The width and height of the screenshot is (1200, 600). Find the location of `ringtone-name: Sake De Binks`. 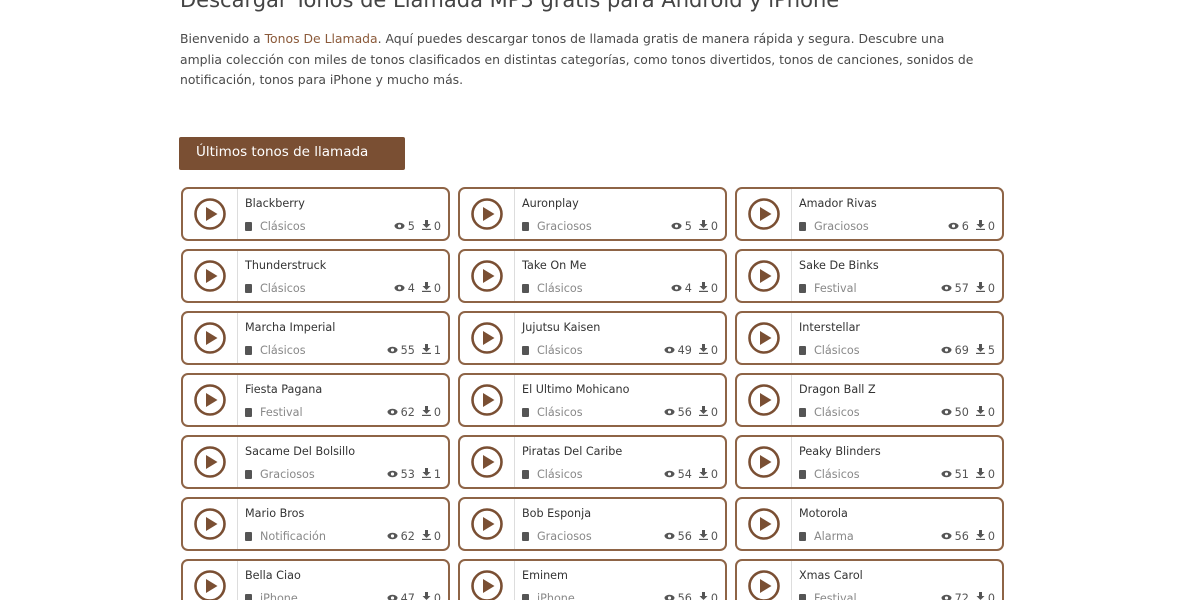

ringtone-name: Sake De Binks is located at coordinates (839, 265).